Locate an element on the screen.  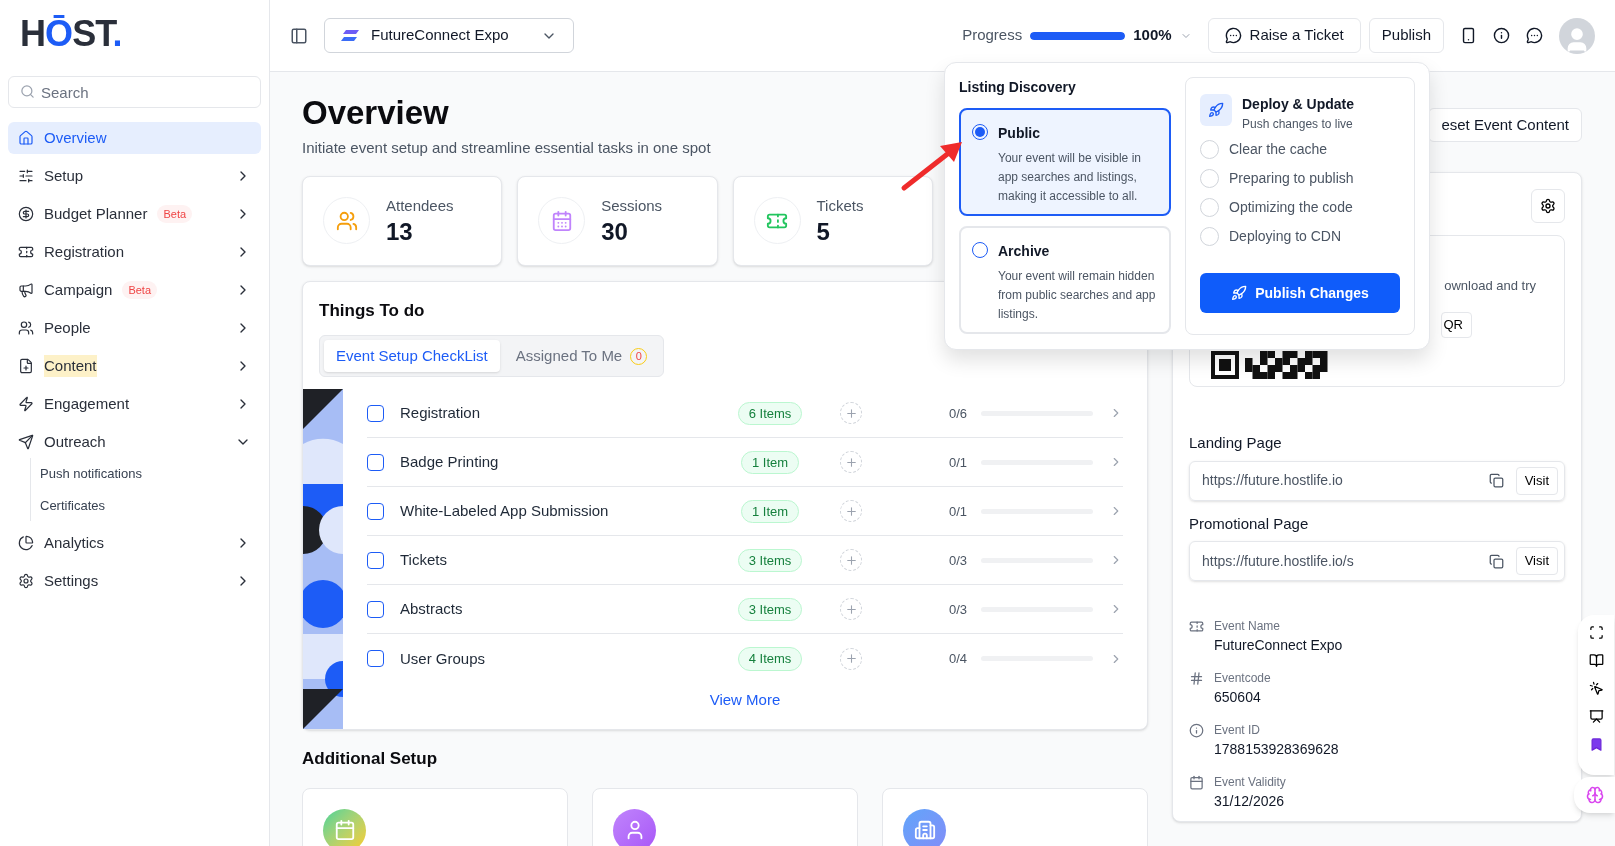
items-badge: 6 Items is located at coordinates (770, 413).